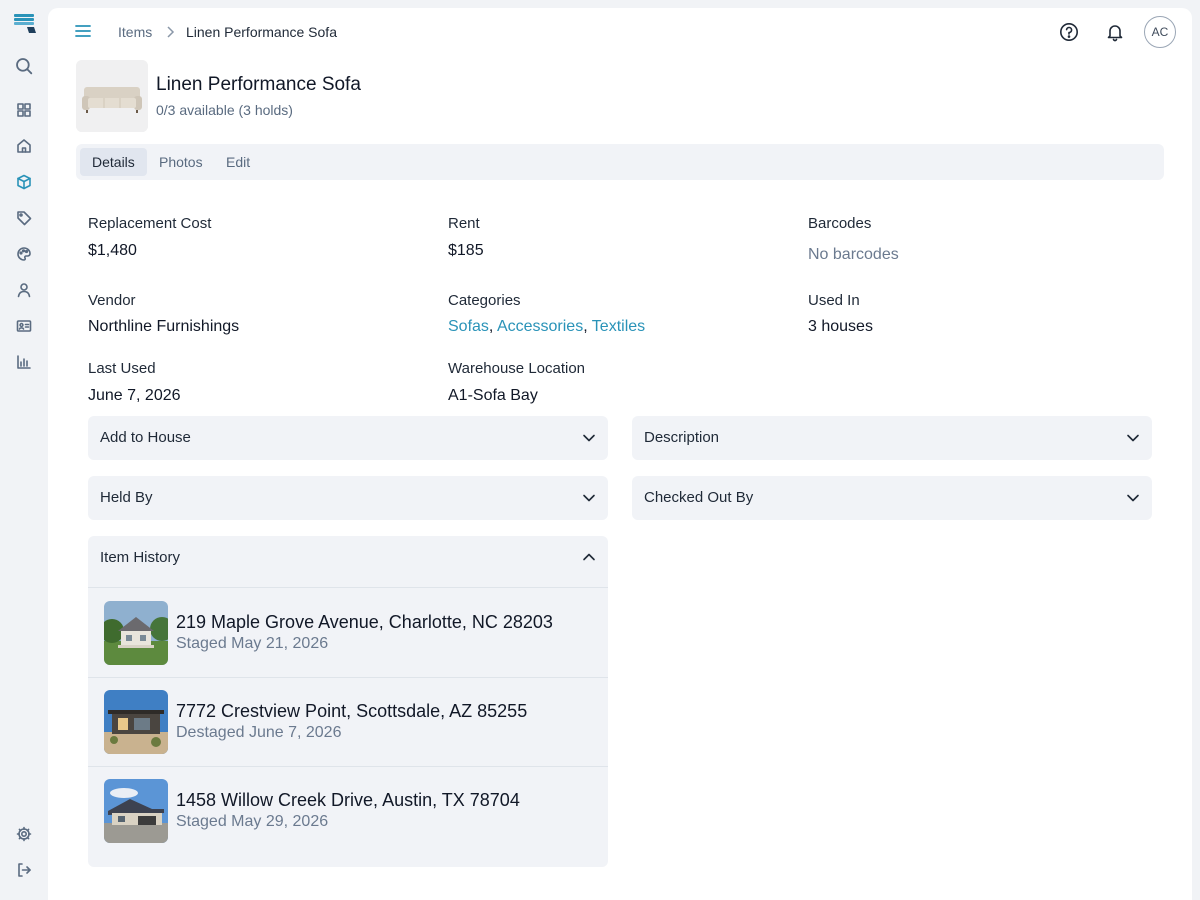 The width and height of the screenshot is (1200, 900). I want to click on accordion-label: Add to House, so click(145, 437).